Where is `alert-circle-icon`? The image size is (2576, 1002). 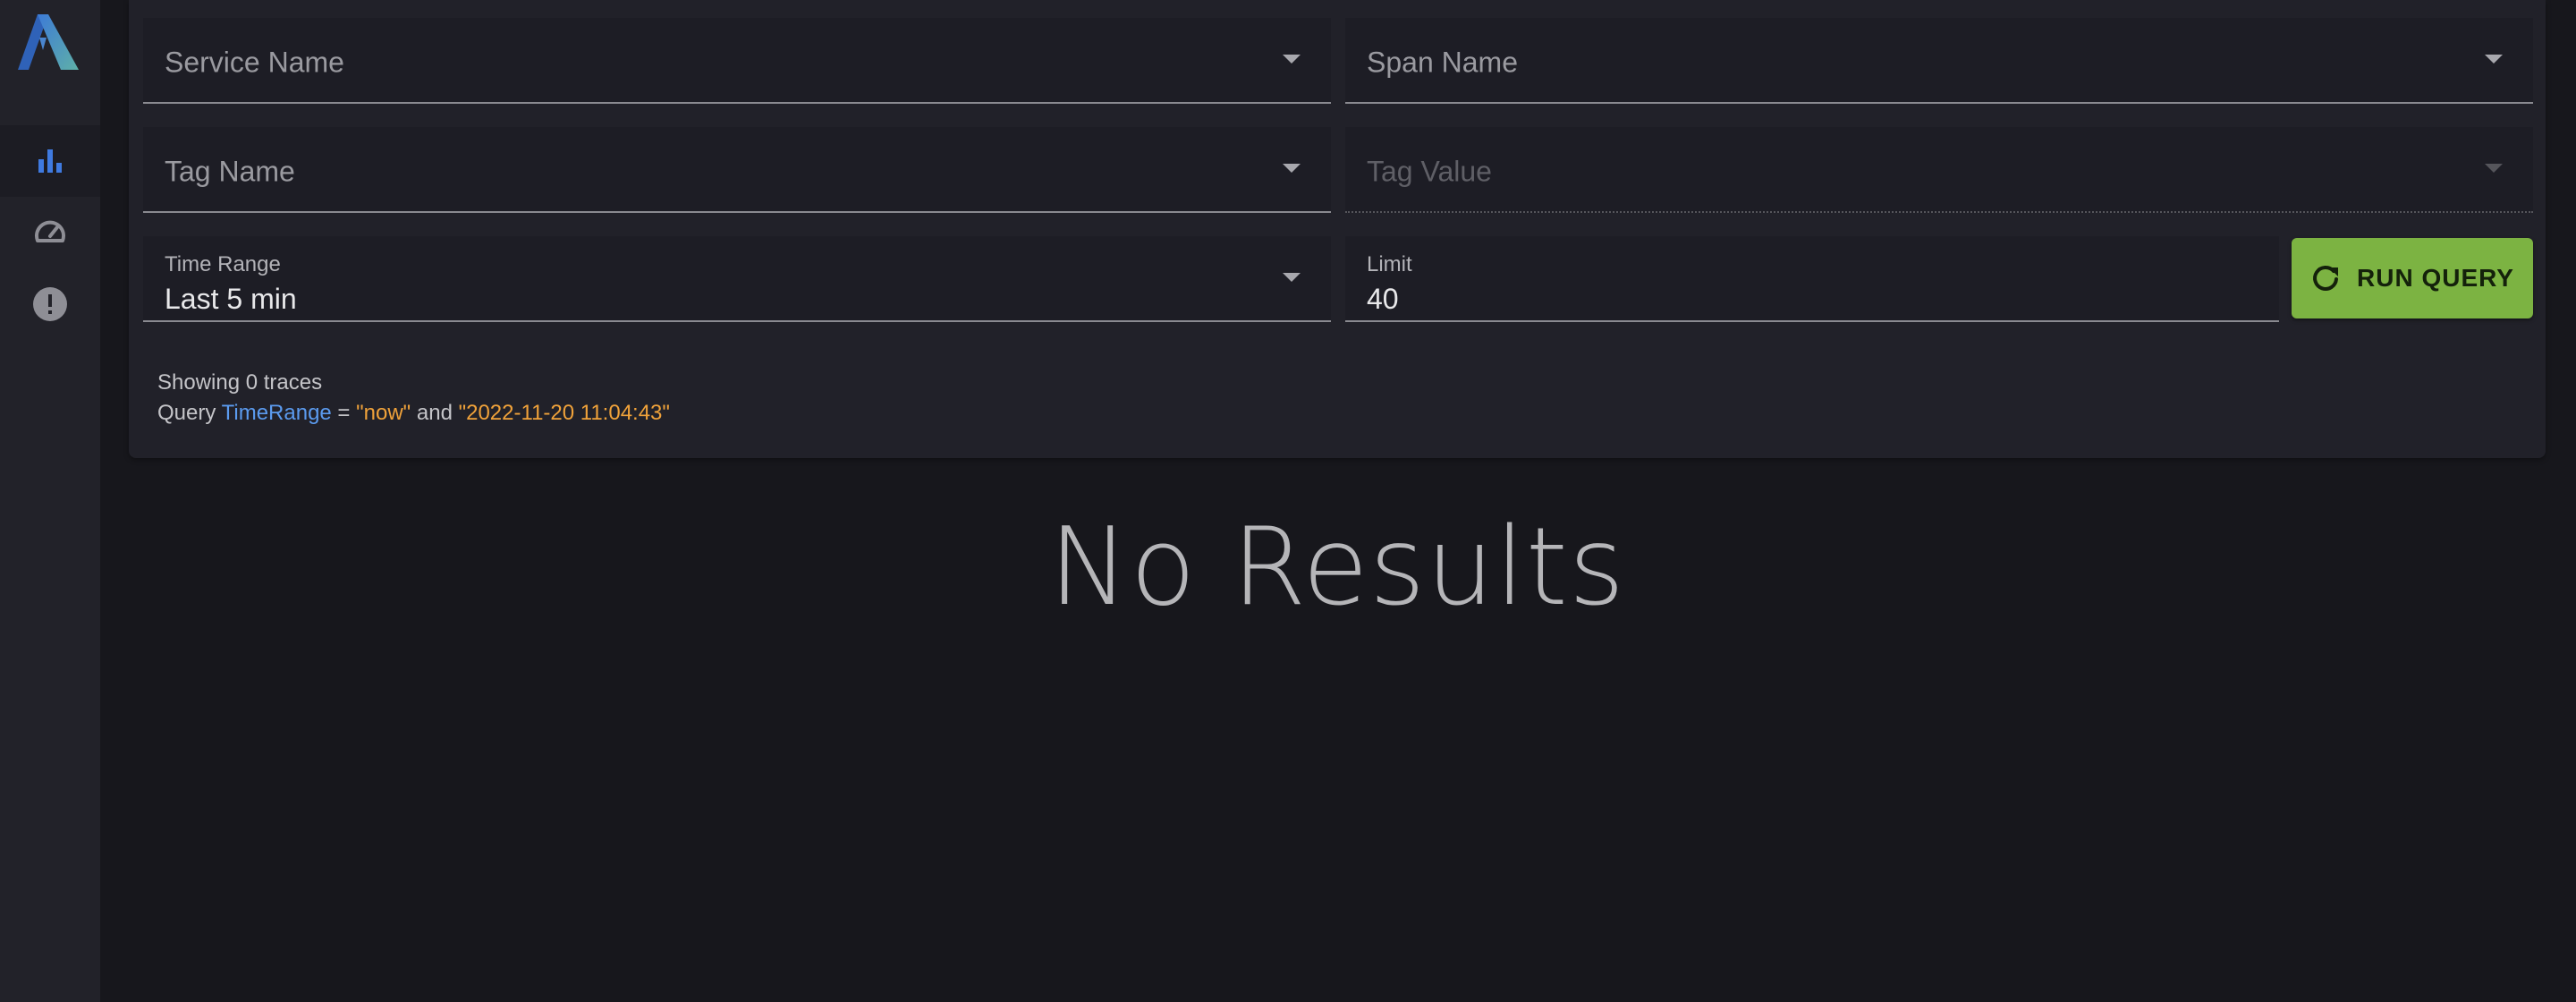
alert-circle-icon is located at coordinates (50, 304).